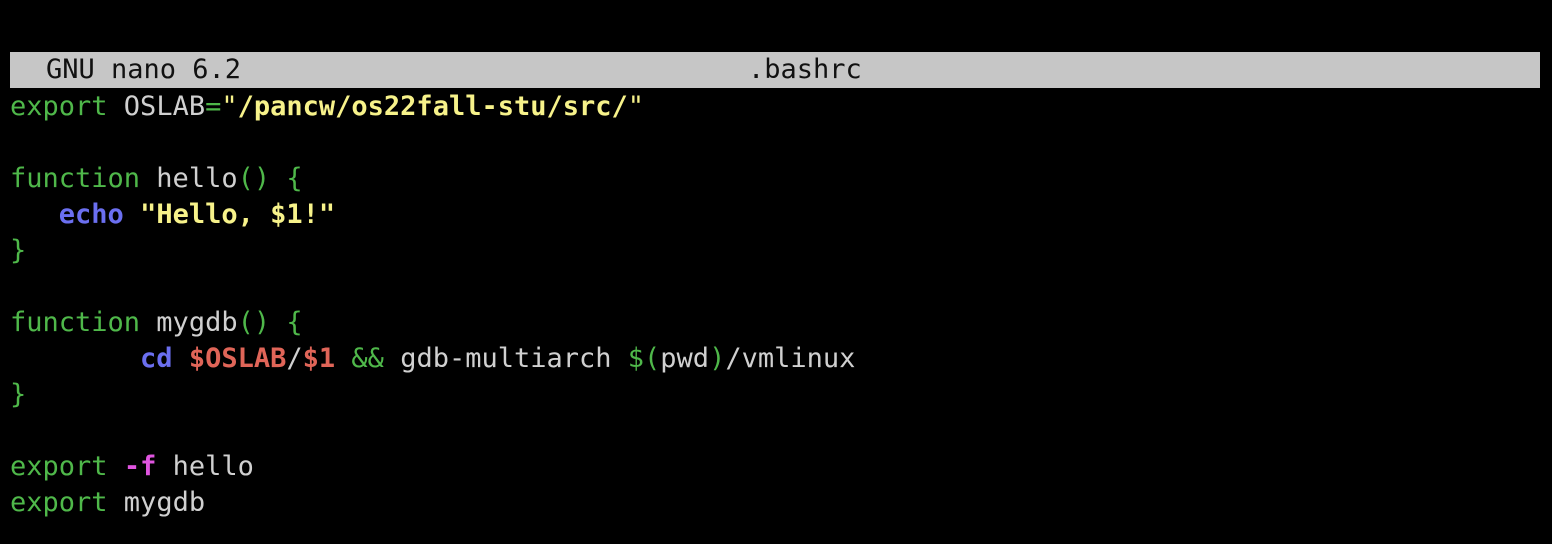 This screenshot has height=544, width=1552. I want to click on nano-title-bar: GNU nano 6.2 .bashrc, so click(775, 70).